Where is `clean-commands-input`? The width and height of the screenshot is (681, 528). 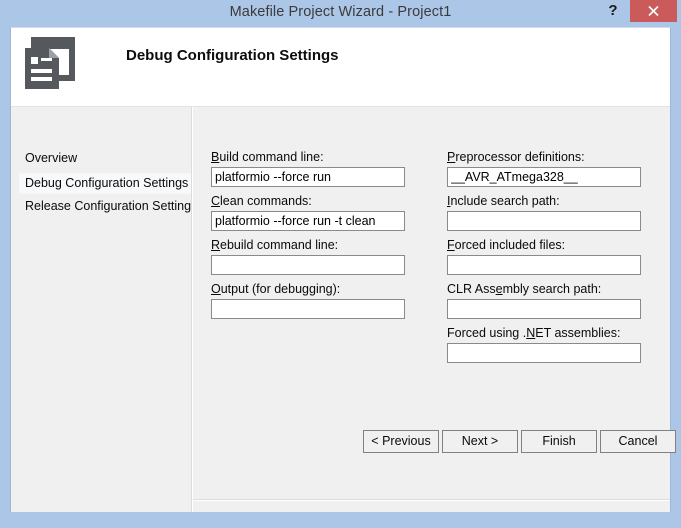
clean-commands-input is located at coordinates (308, 221).